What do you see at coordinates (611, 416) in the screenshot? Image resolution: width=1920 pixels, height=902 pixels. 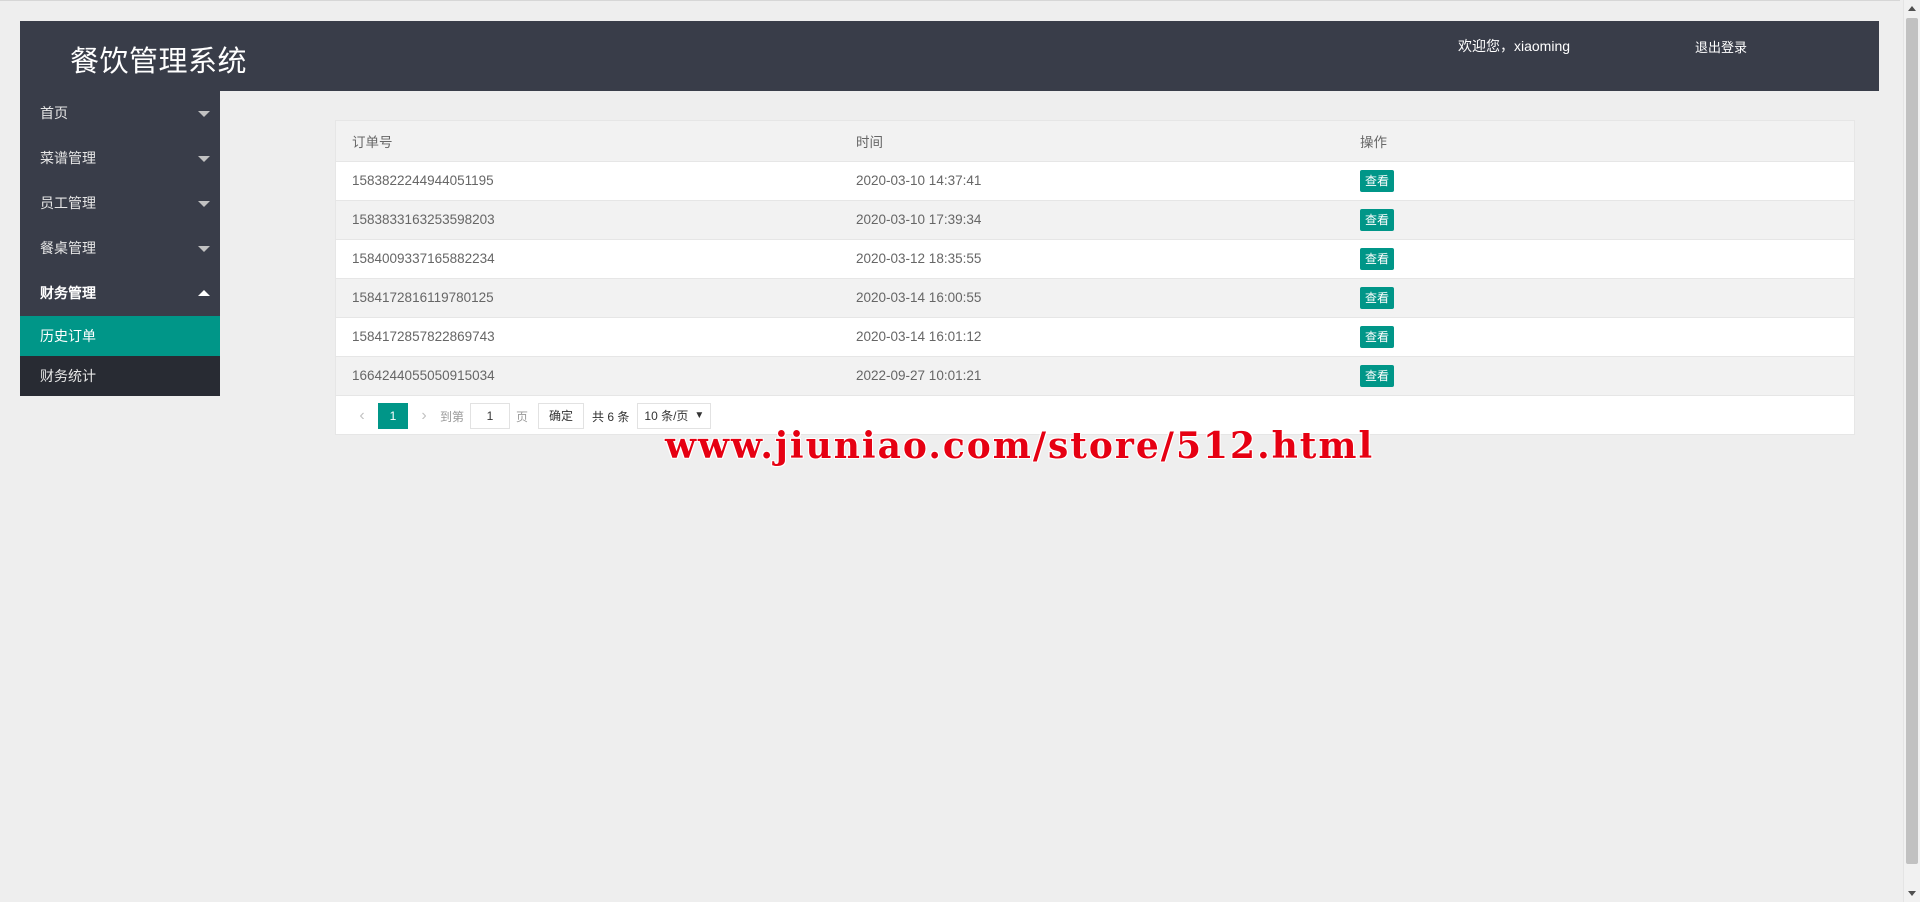 I see `total-count: 共 6 条` at bounding box center [611, 416].